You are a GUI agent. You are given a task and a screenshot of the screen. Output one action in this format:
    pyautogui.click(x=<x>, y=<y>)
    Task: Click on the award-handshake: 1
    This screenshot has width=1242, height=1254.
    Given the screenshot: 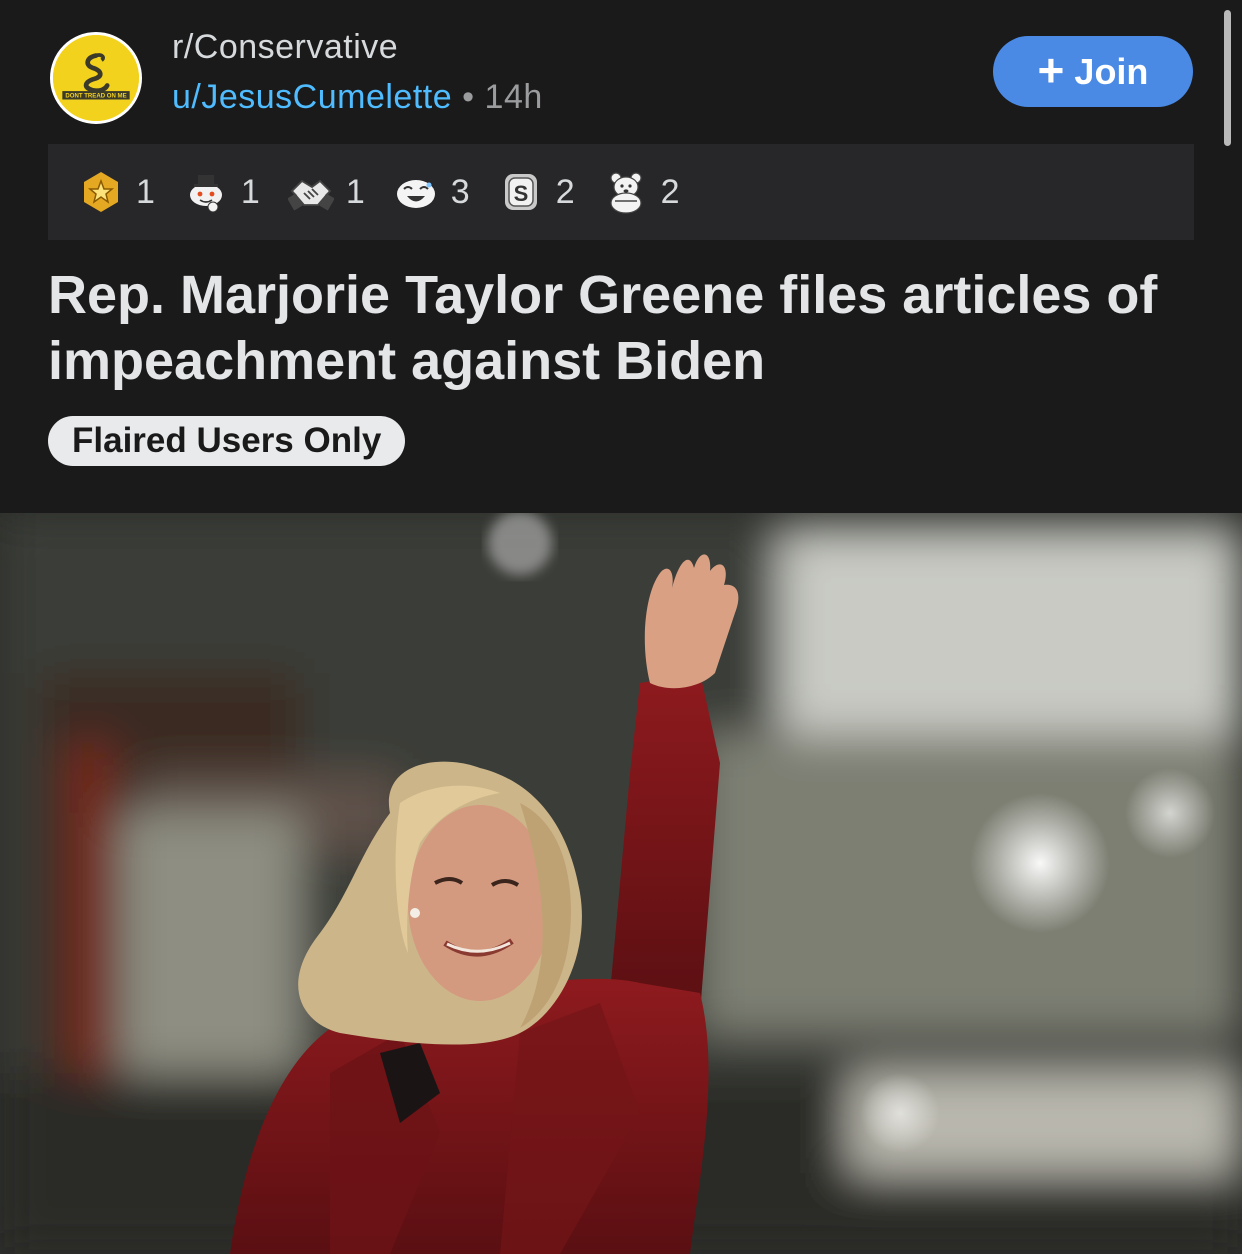 What is the action you would take?
    pyautogui.click(x=326, y=192)
    